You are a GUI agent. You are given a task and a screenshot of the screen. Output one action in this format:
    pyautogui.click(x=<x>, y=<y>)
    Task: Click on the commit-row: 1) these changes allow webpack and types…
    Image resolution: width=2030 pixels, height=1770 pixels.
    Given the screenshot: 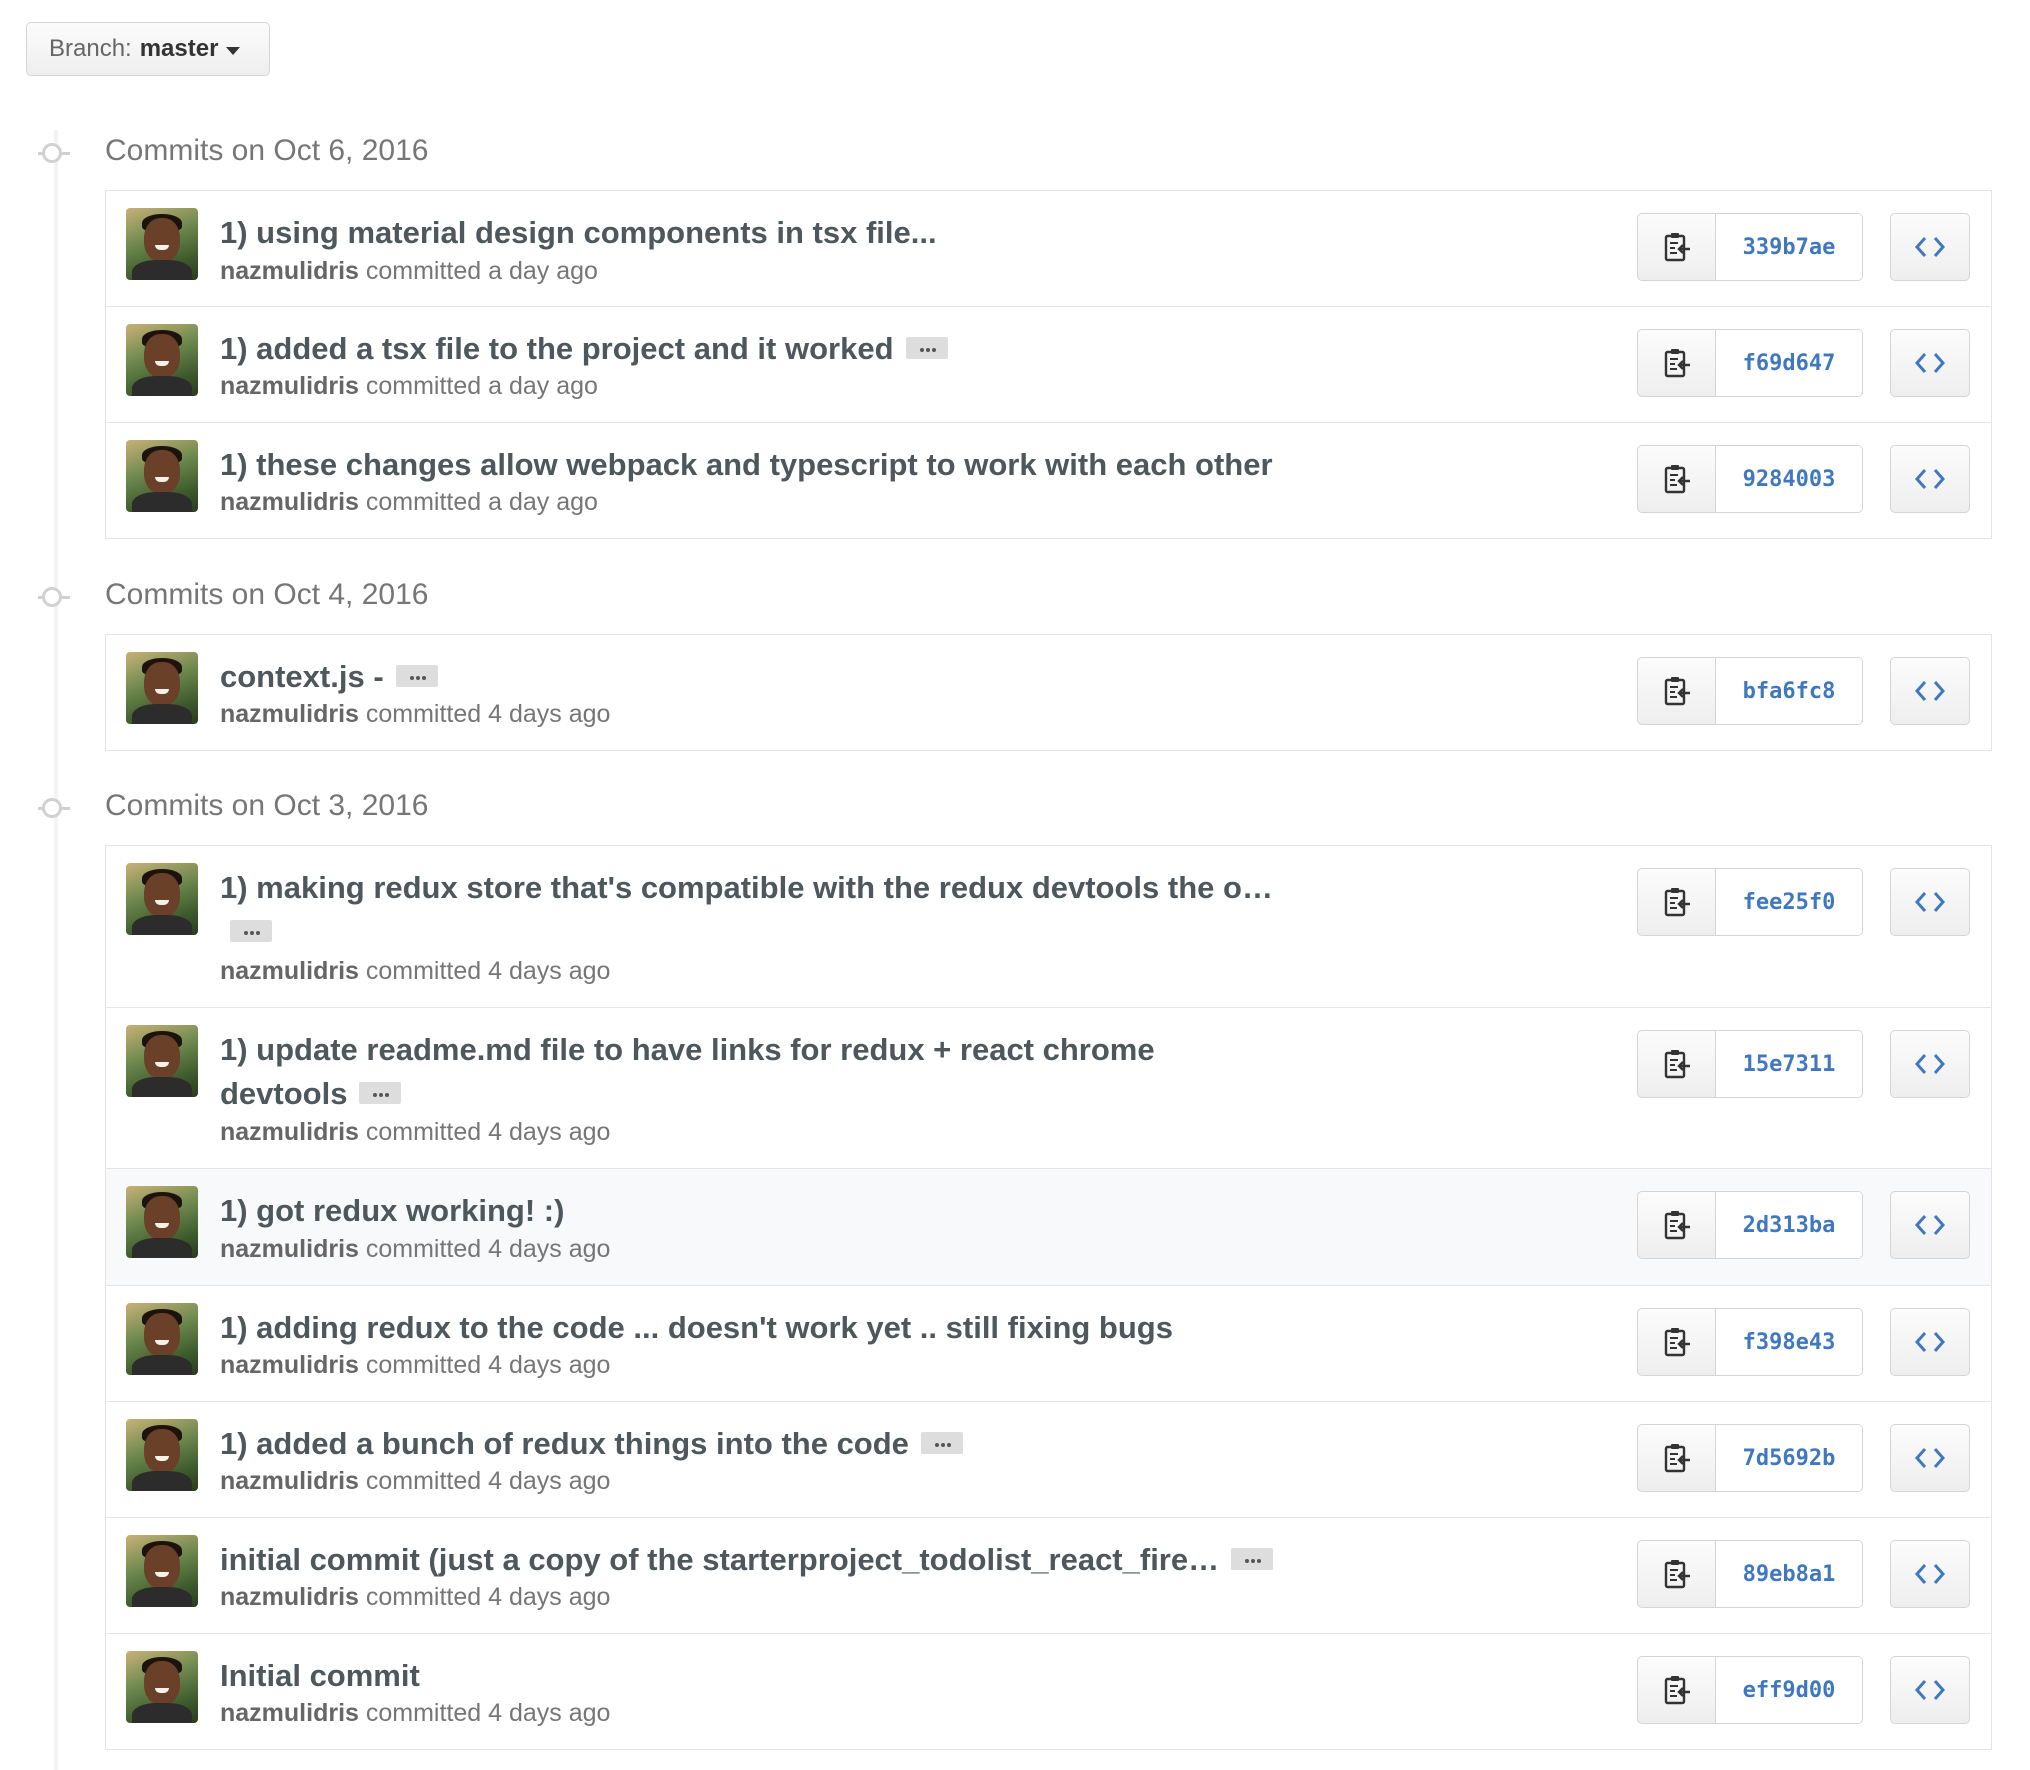 What is the action you would take?
    pyautogui.click(x=1048, y=480)
    